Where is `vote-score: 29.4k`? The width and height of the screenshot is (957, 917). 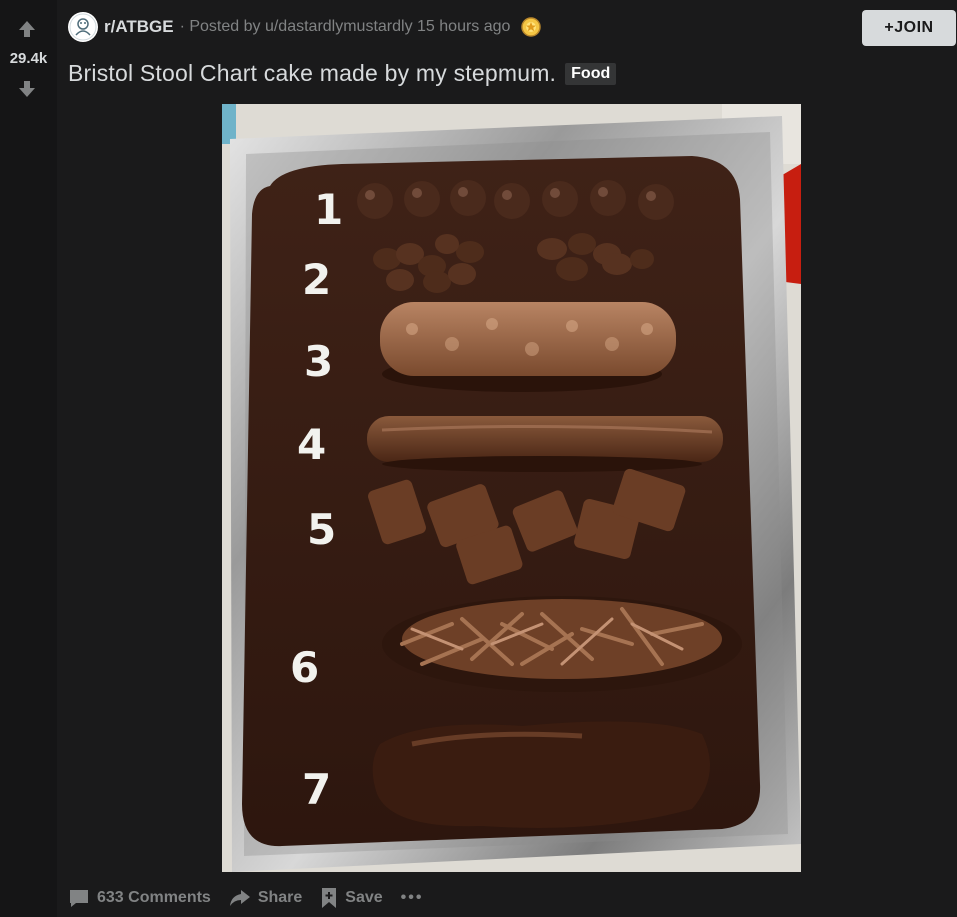 vote-score: 29.4k is located at coordinates (28, 58).